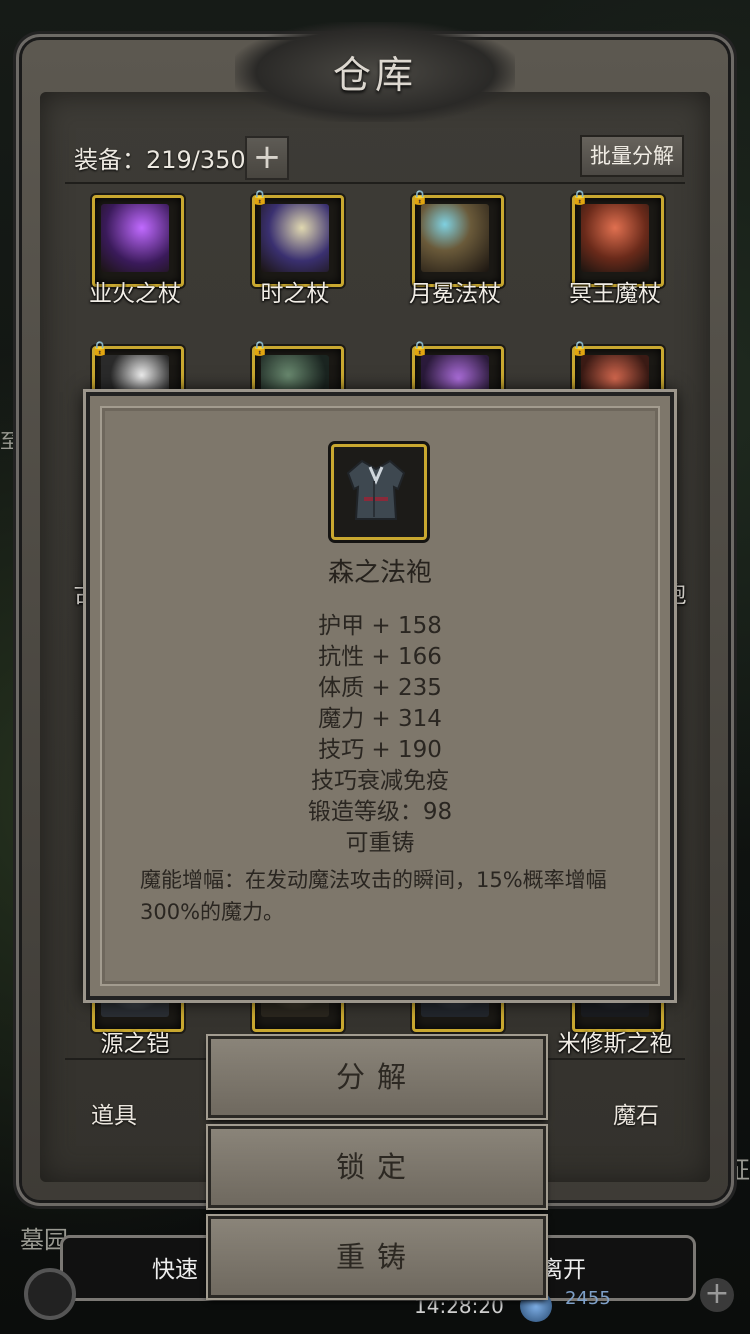  What do you see at coordinates (377, 1077) in the screenshot?
I see `decompose-button: 分解` at bounding box center [377, 1077].